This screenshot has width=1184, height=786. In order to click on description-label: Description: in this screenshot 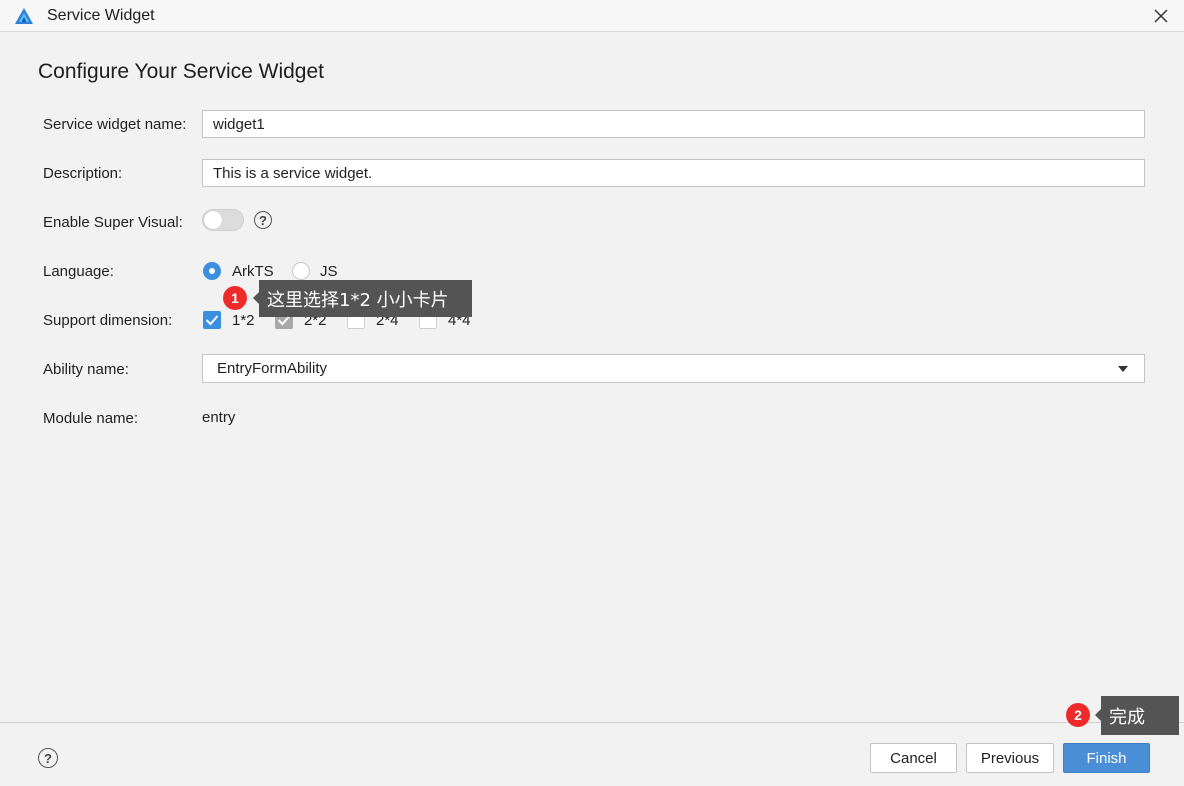, I will do `click(83, 173)`.